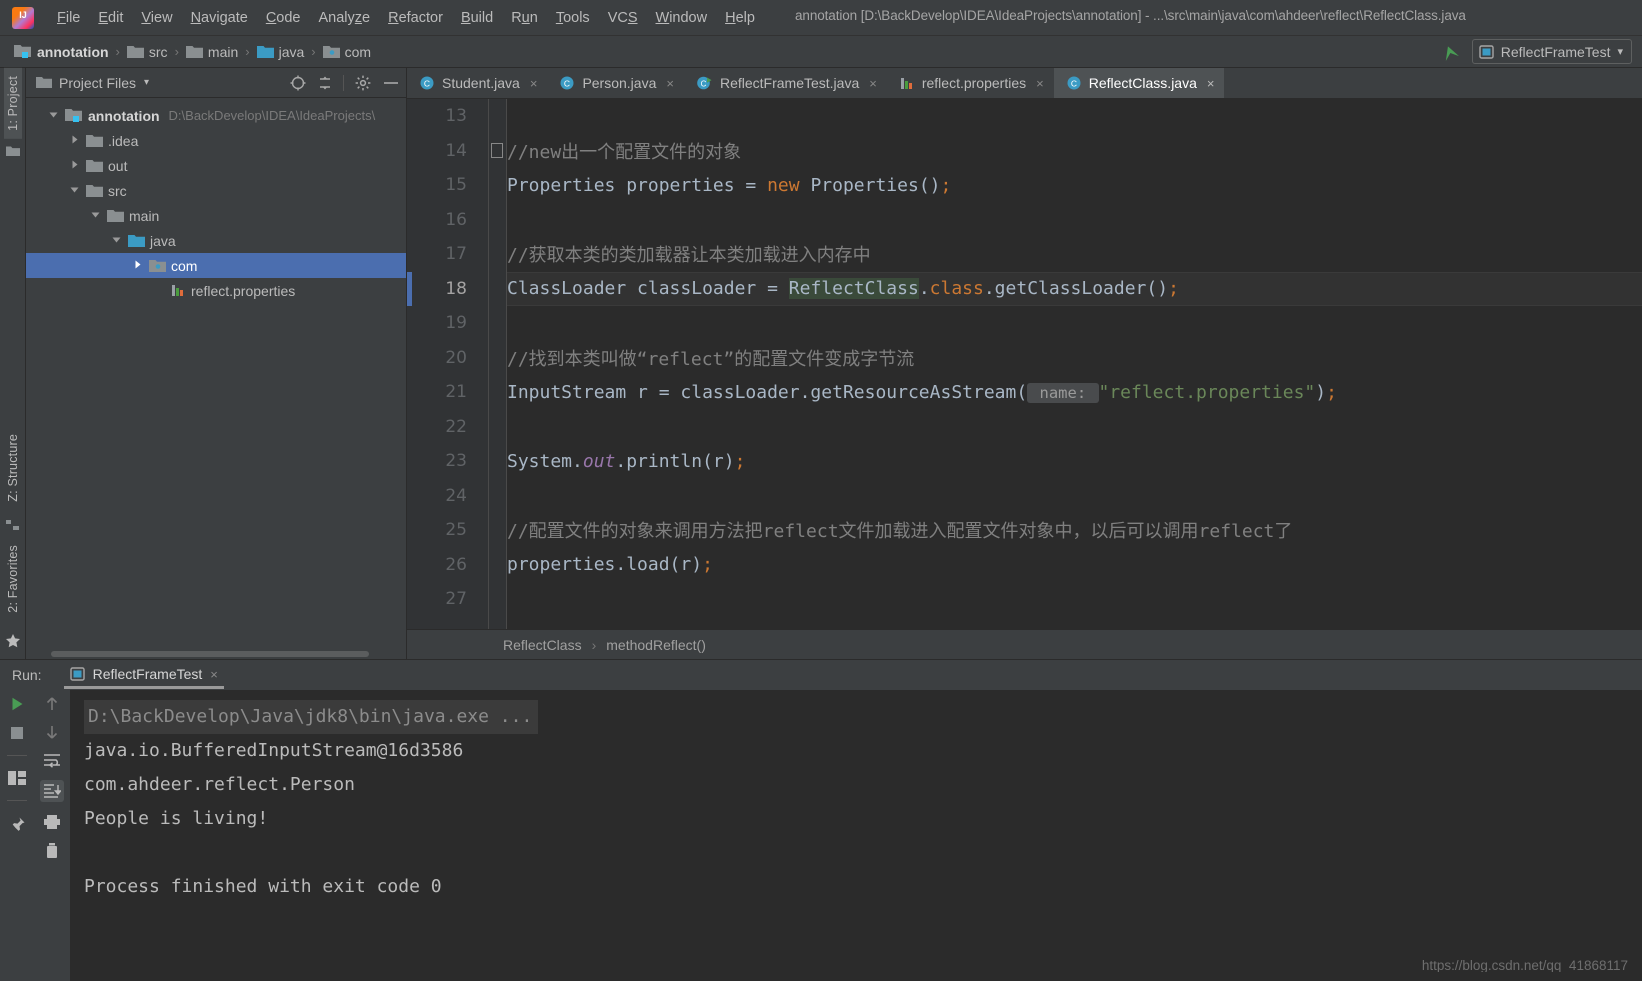  Describe the element at coordinates (216, 290) in the screenshot. I see `tree-node-reflect-properties: reflect.properties` at that location.